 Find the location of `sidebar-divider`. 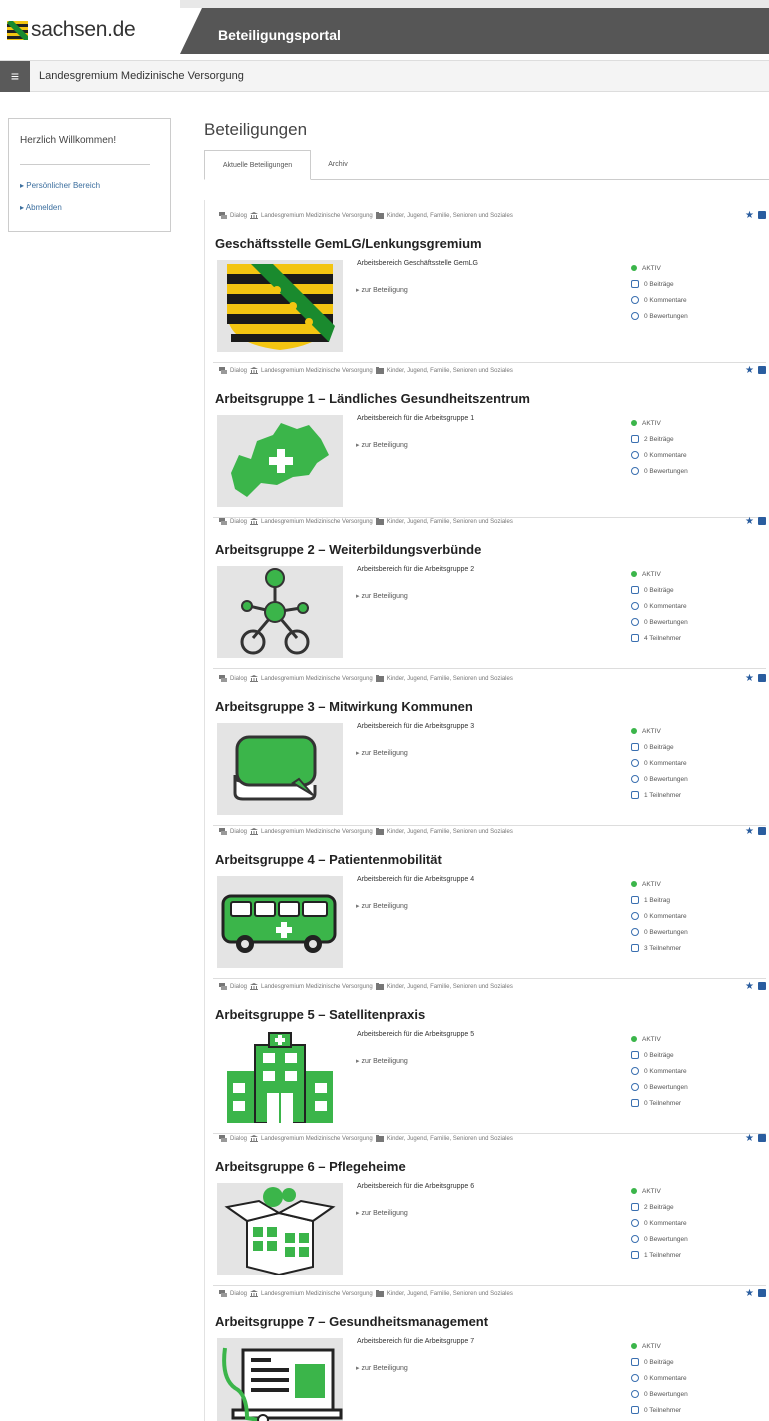

sidebar-divider is located at coordinates (85, 164).